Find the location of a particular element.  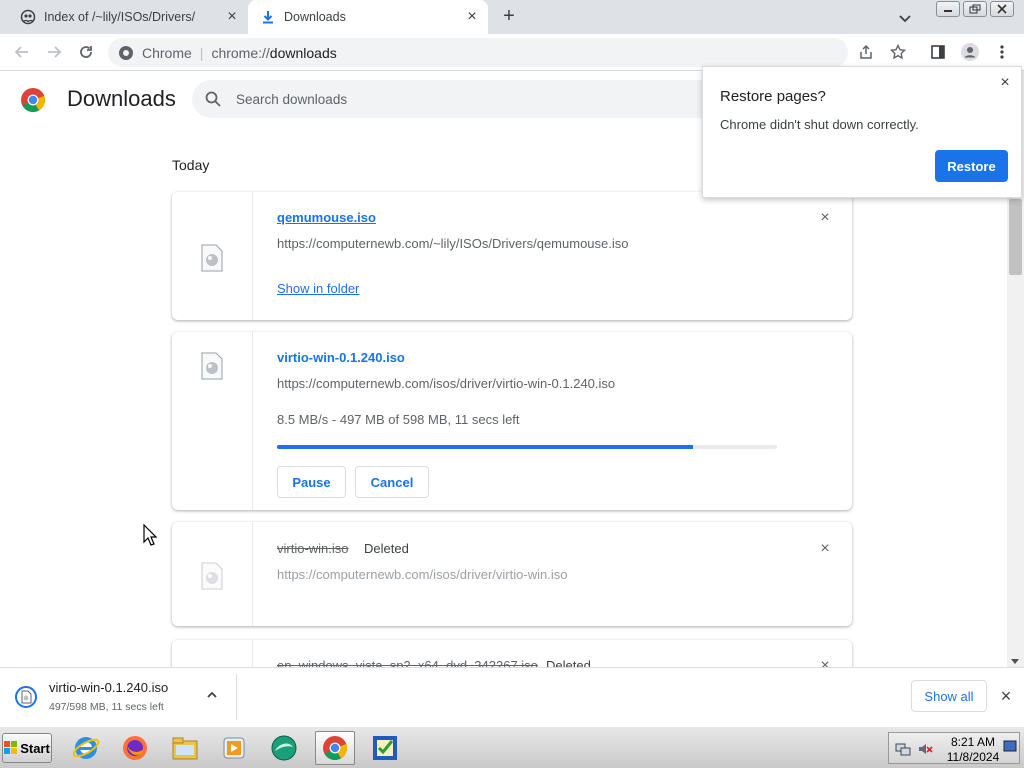

download-icon is located at coordinates (268, 17).